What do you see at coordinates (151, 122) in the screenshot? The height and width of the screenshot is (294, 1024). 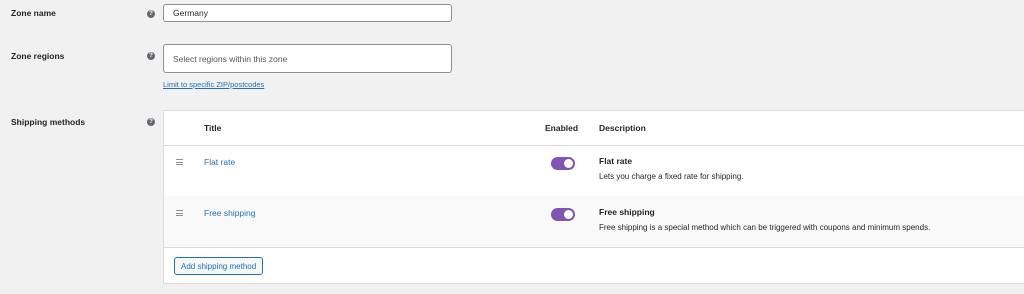 I see `shipping-methods-help-icon: ?` at bounding box center [151, 122].